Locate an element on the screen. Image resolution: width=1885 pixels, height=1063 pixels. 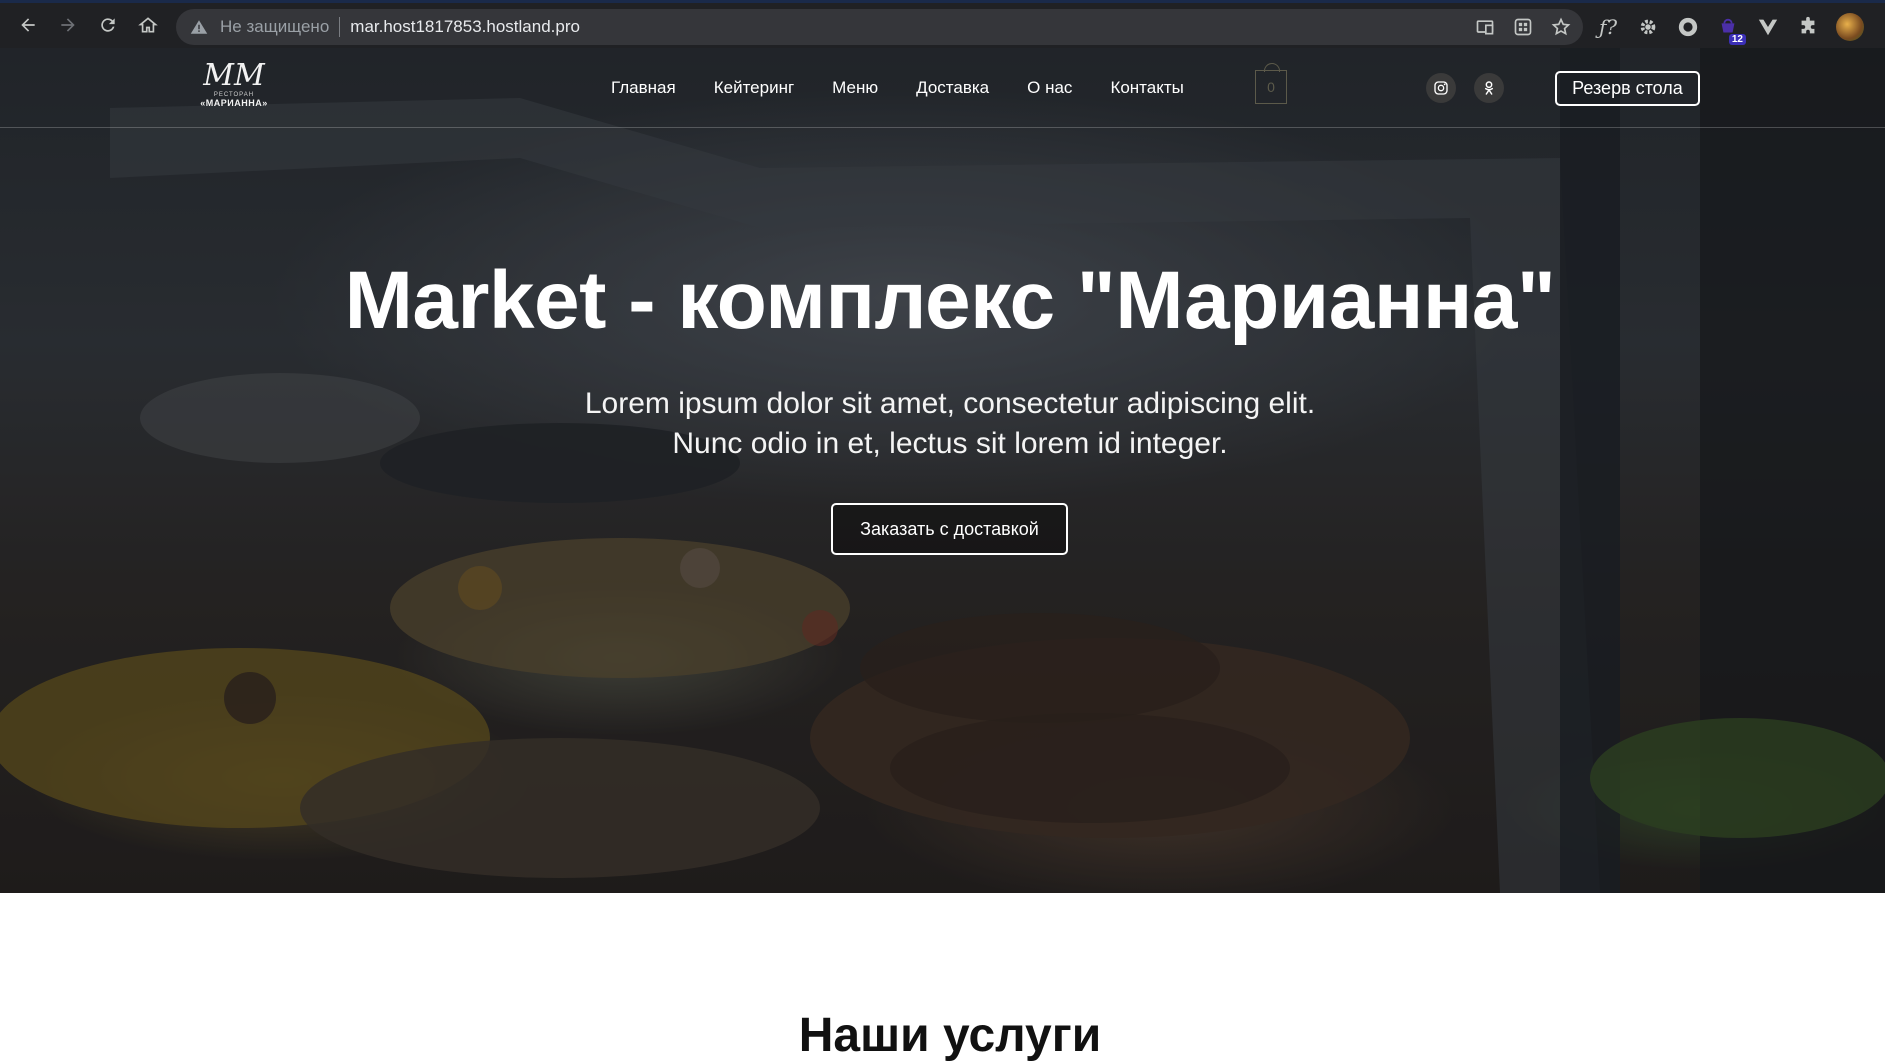
vue-extension-icon is located at coordinates (1768, 27).